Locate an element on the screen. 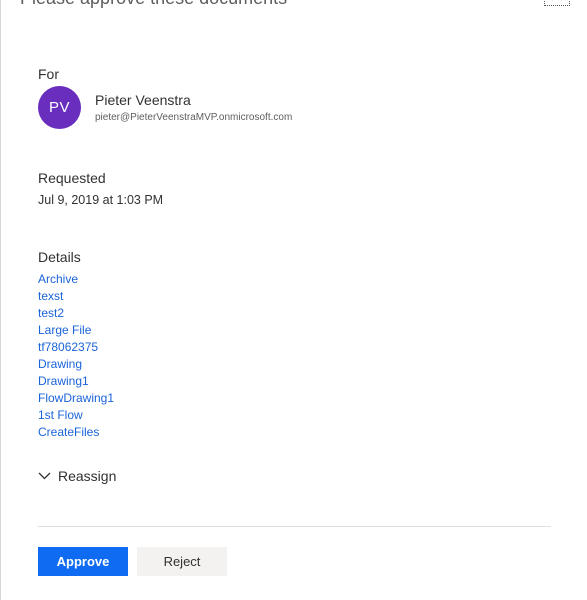  document-link-test2: test2 is located at coordinates (51, 313).